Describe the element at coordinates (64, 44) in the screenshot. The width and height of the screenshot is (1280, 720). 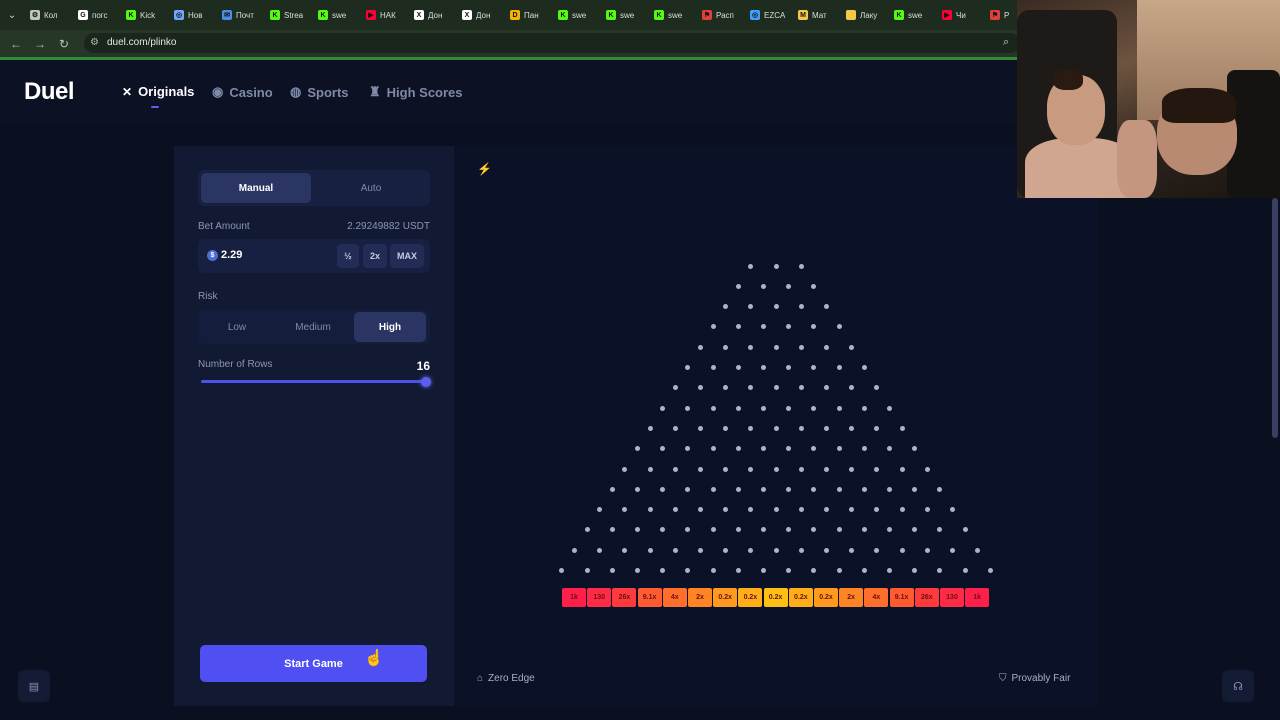
I see `reload-icon: ↻` at that location.